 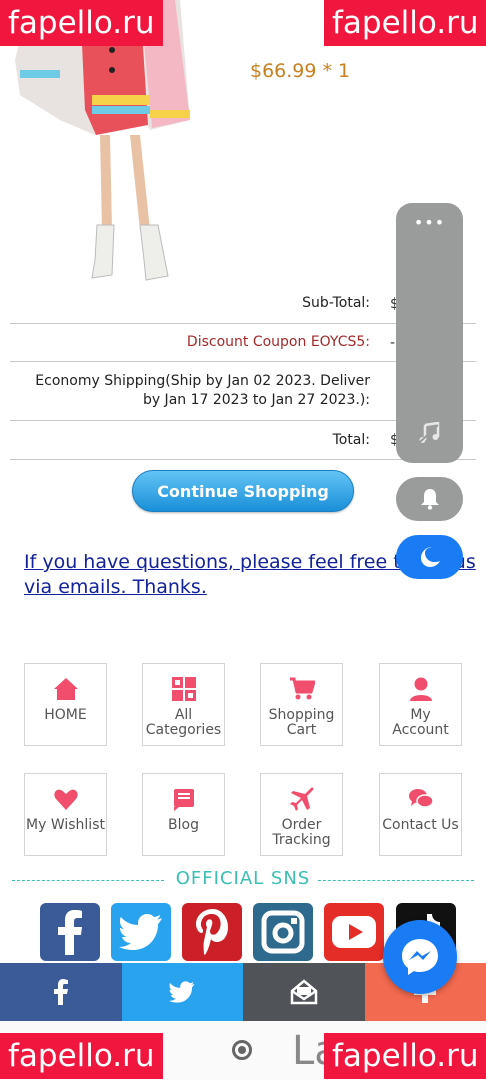 I want to click on pinterest-icon, so click(x=212, y=932).